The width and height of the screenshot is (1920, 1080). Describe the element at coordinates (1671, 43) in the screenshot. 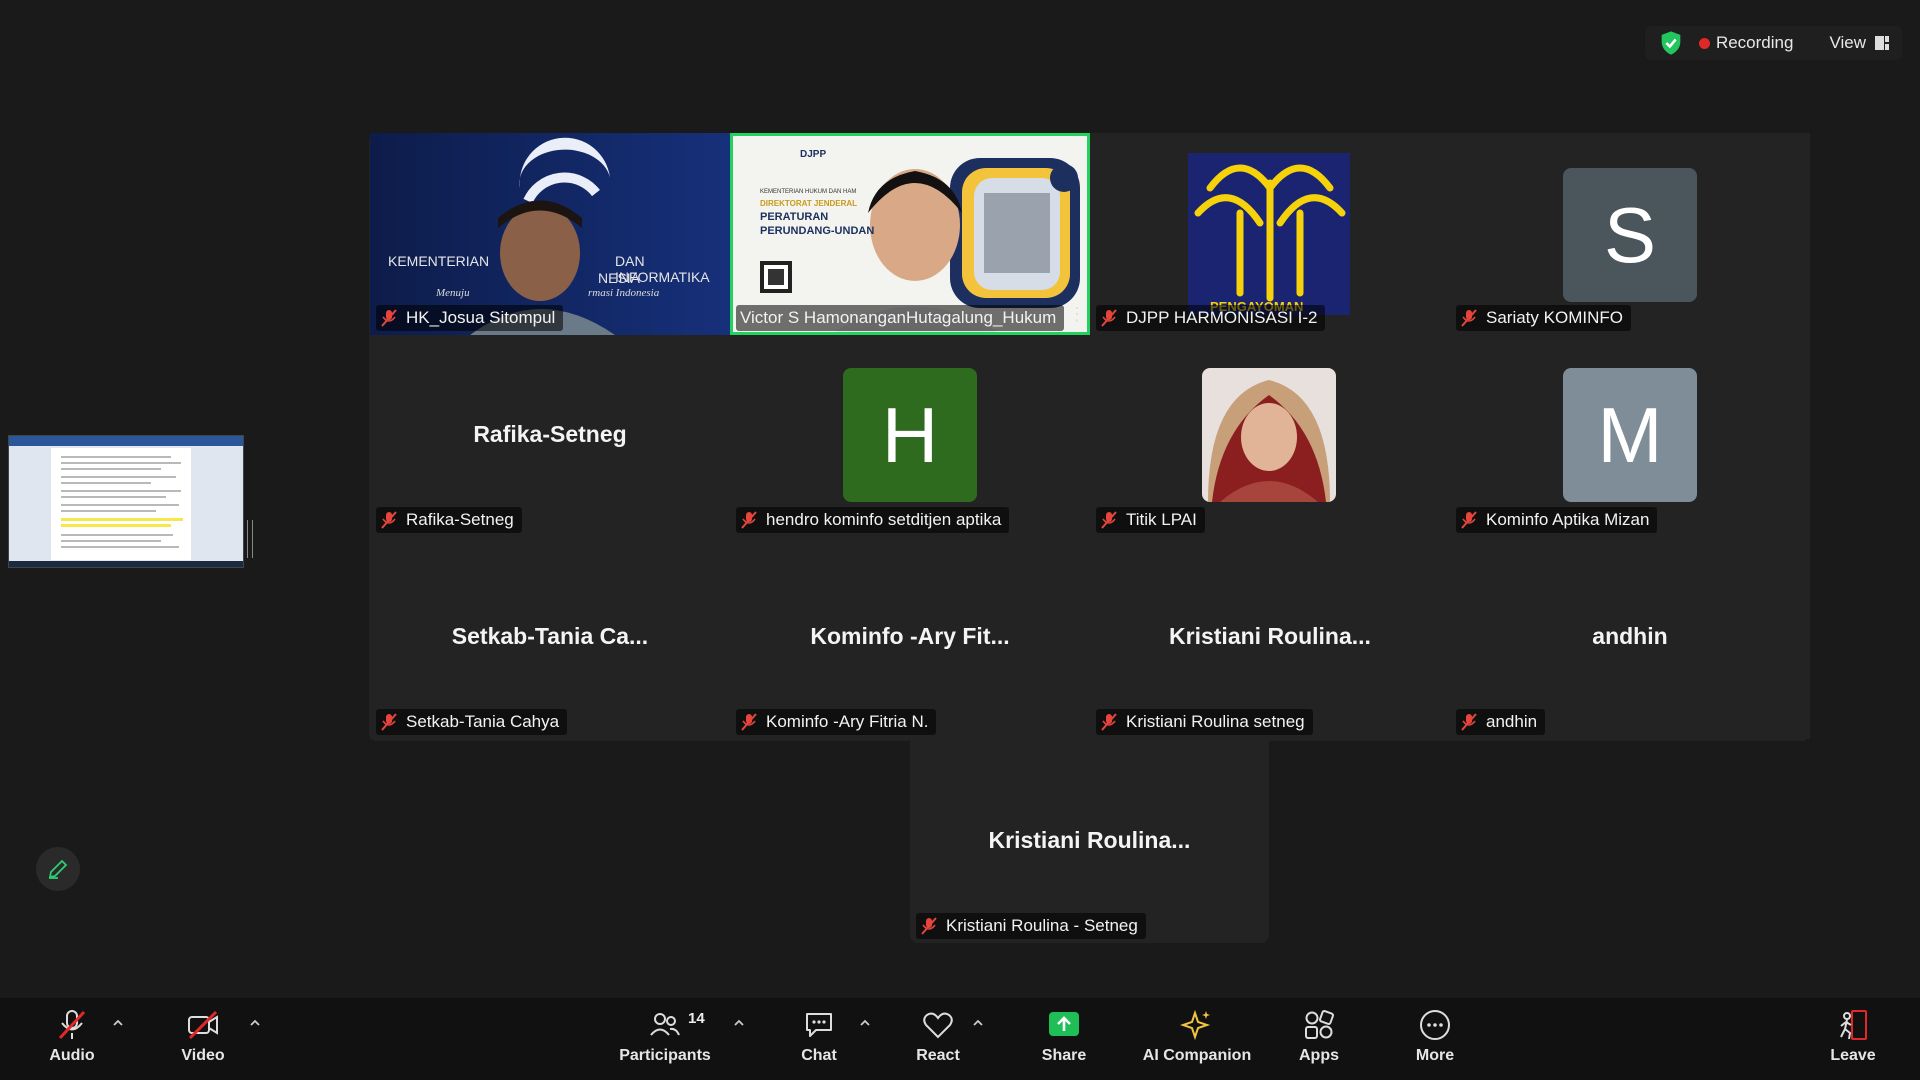

I see `security-shield-icon` at that location.